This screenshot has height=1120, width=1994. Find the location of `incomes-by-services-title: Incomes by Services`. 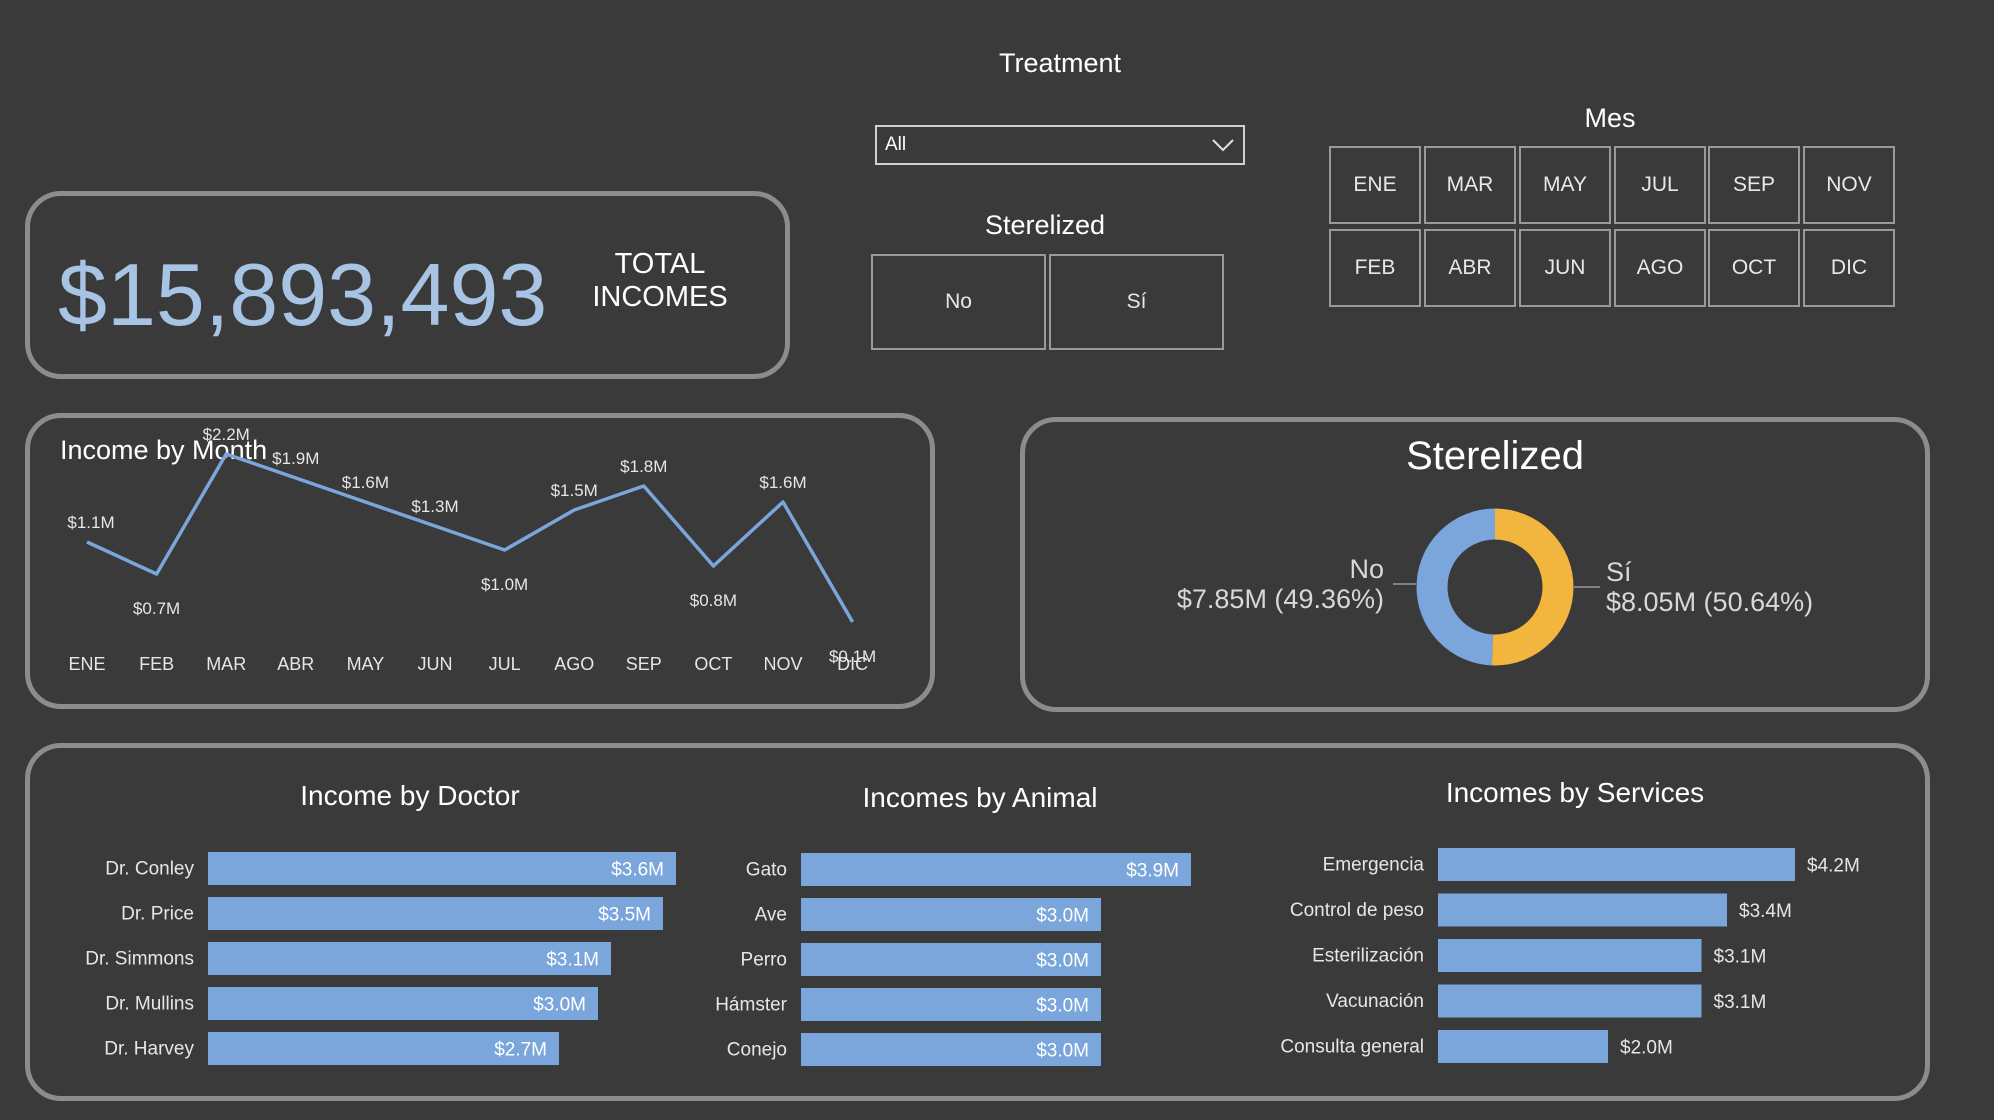

incomes-by-services-title: Incomes by Services is located at coordinates (1575, 792).